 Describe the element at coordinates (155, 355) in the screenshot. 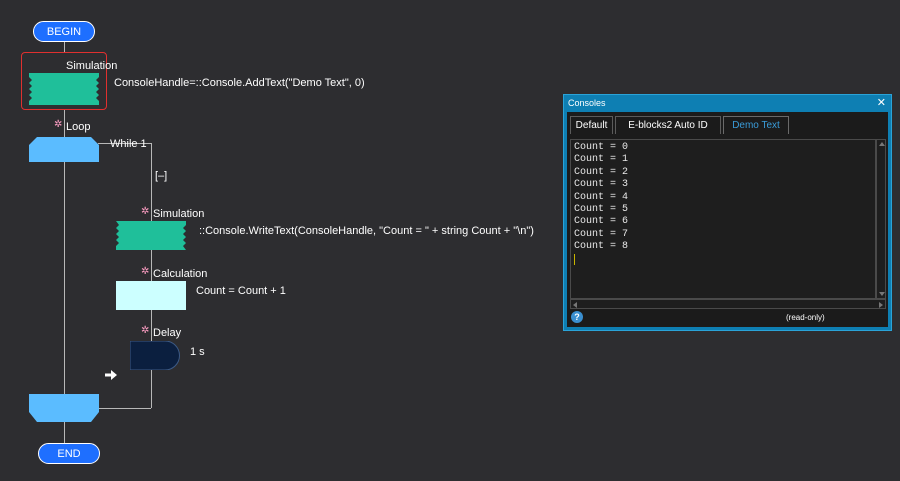

I see `delay-block` at that location.